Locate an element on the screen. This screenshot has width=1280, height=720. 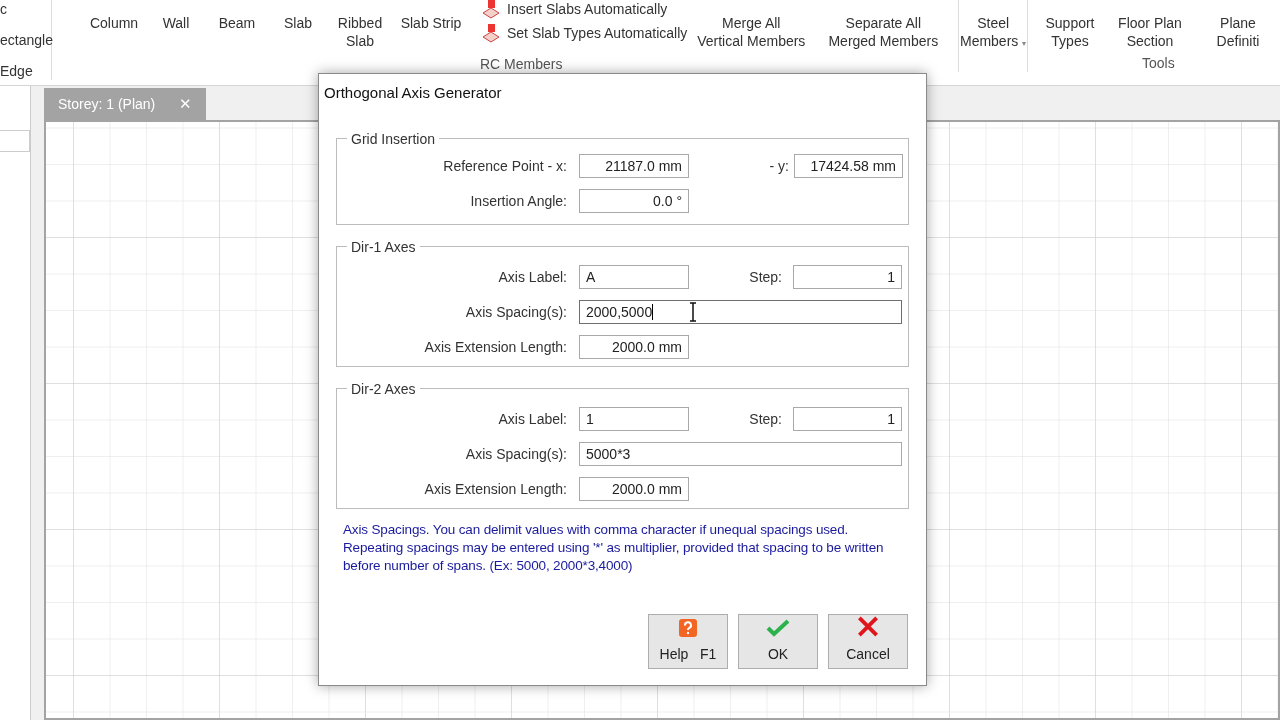
checkmark-icon is located at coordinates (778, 628).